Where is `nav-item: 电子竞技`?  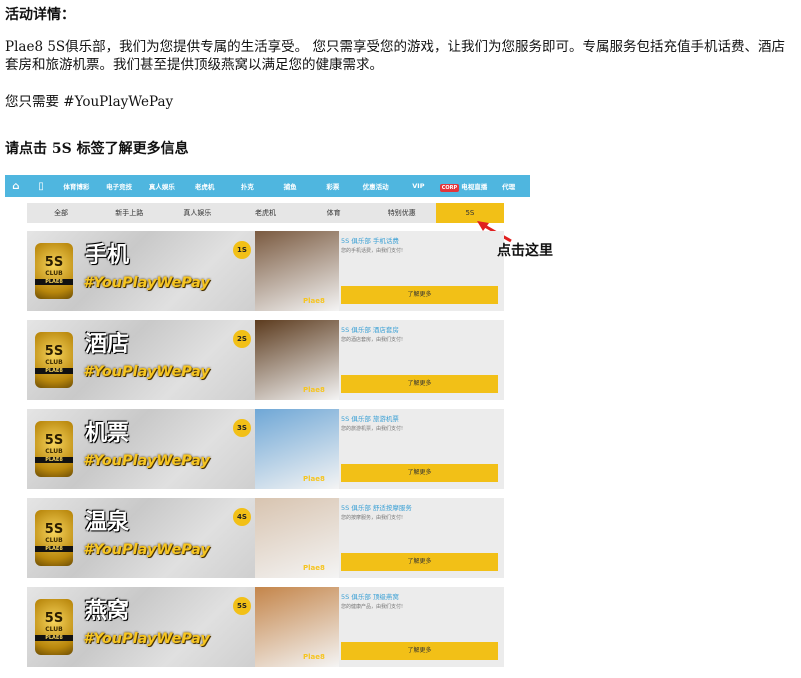 nav-item: 电子竞技 is located at coordinates (119, 186).